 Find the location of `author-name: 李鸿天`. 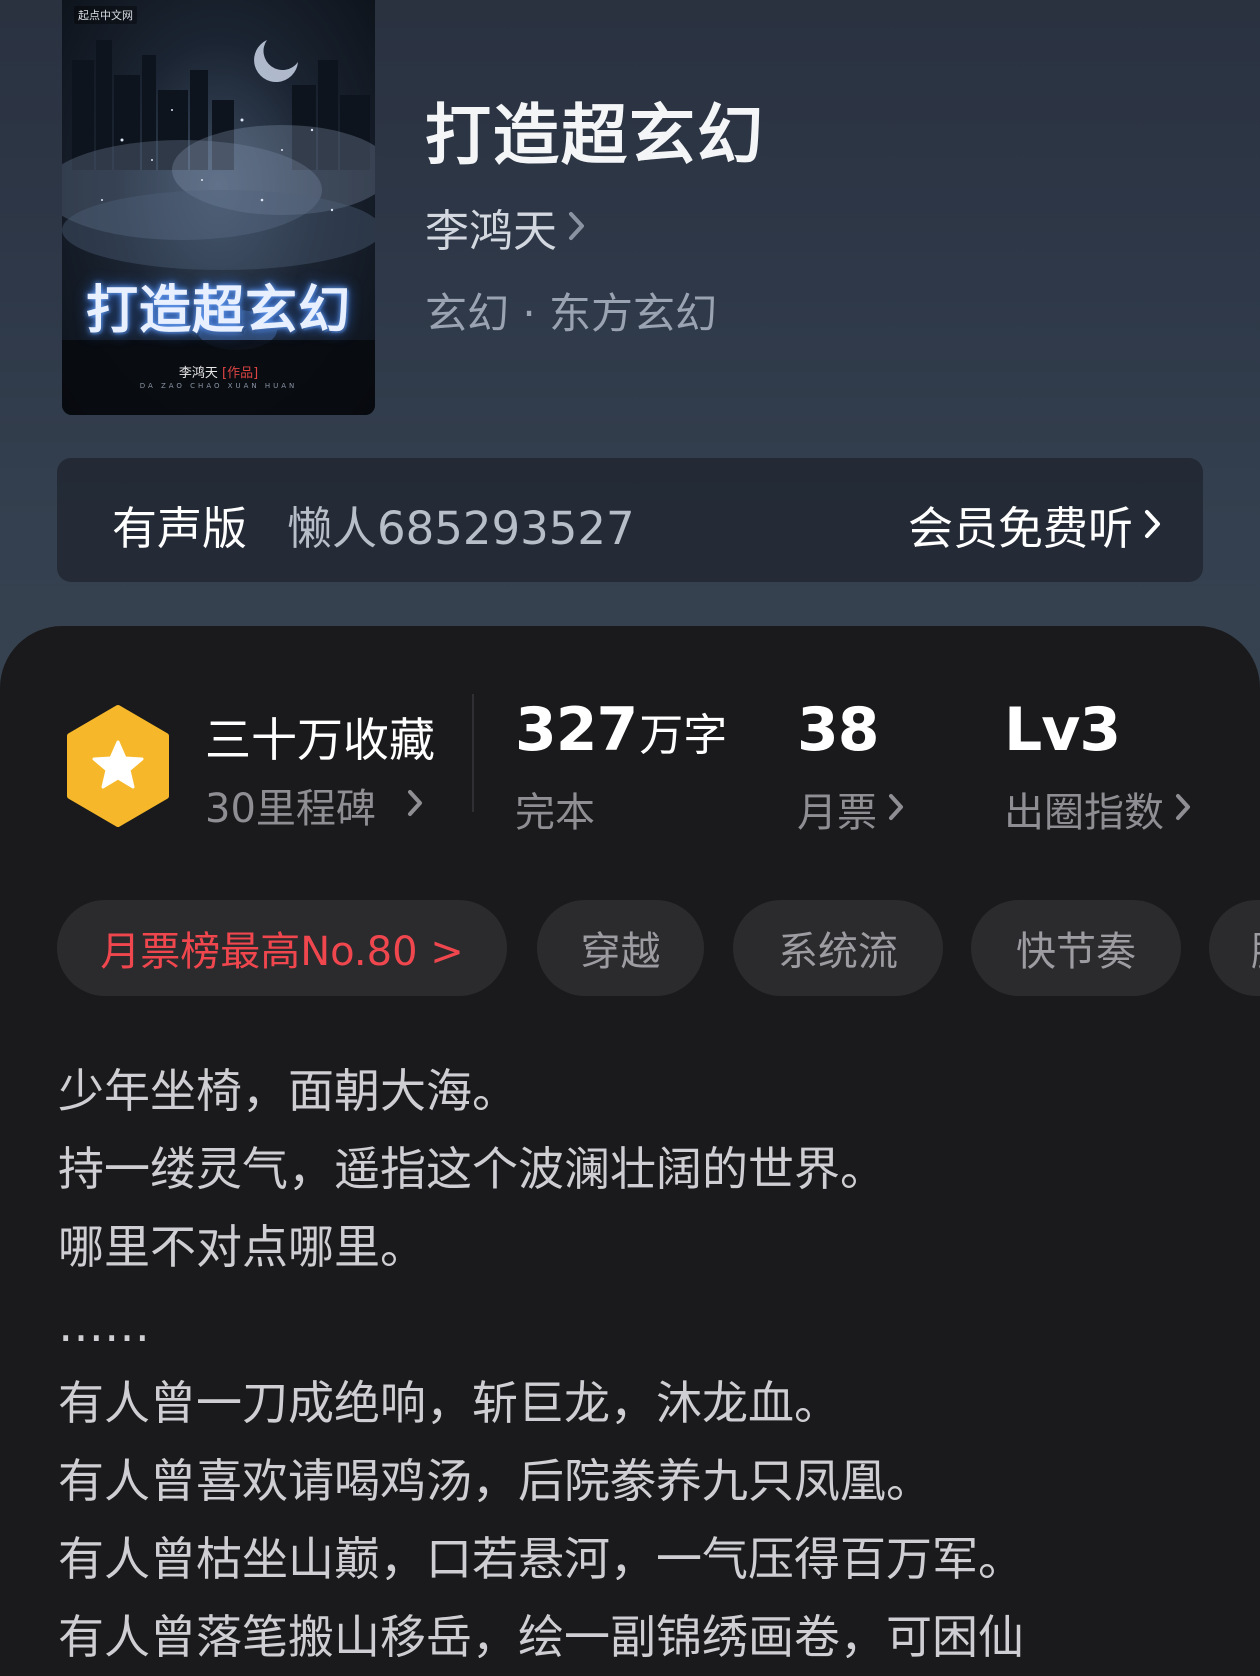

author-name: 李鸿天 is located at coordinates (491, 231).